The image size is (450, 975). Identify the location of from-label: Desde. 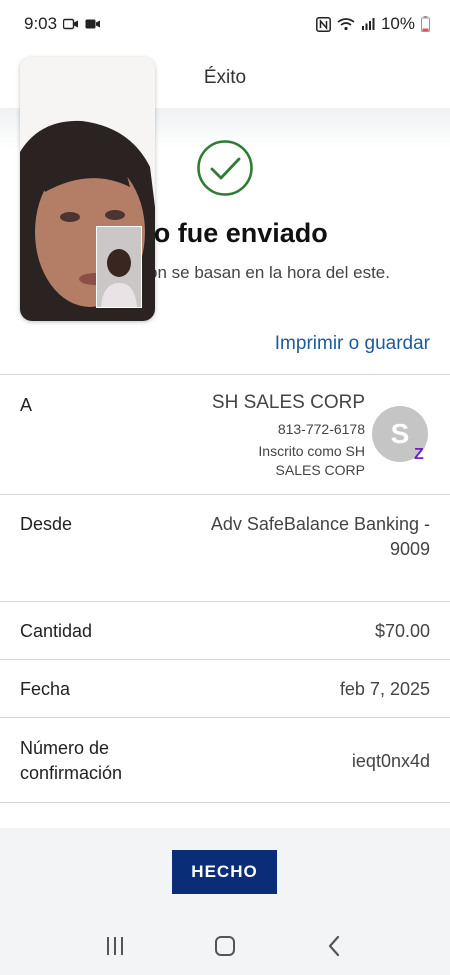
(46, 524).